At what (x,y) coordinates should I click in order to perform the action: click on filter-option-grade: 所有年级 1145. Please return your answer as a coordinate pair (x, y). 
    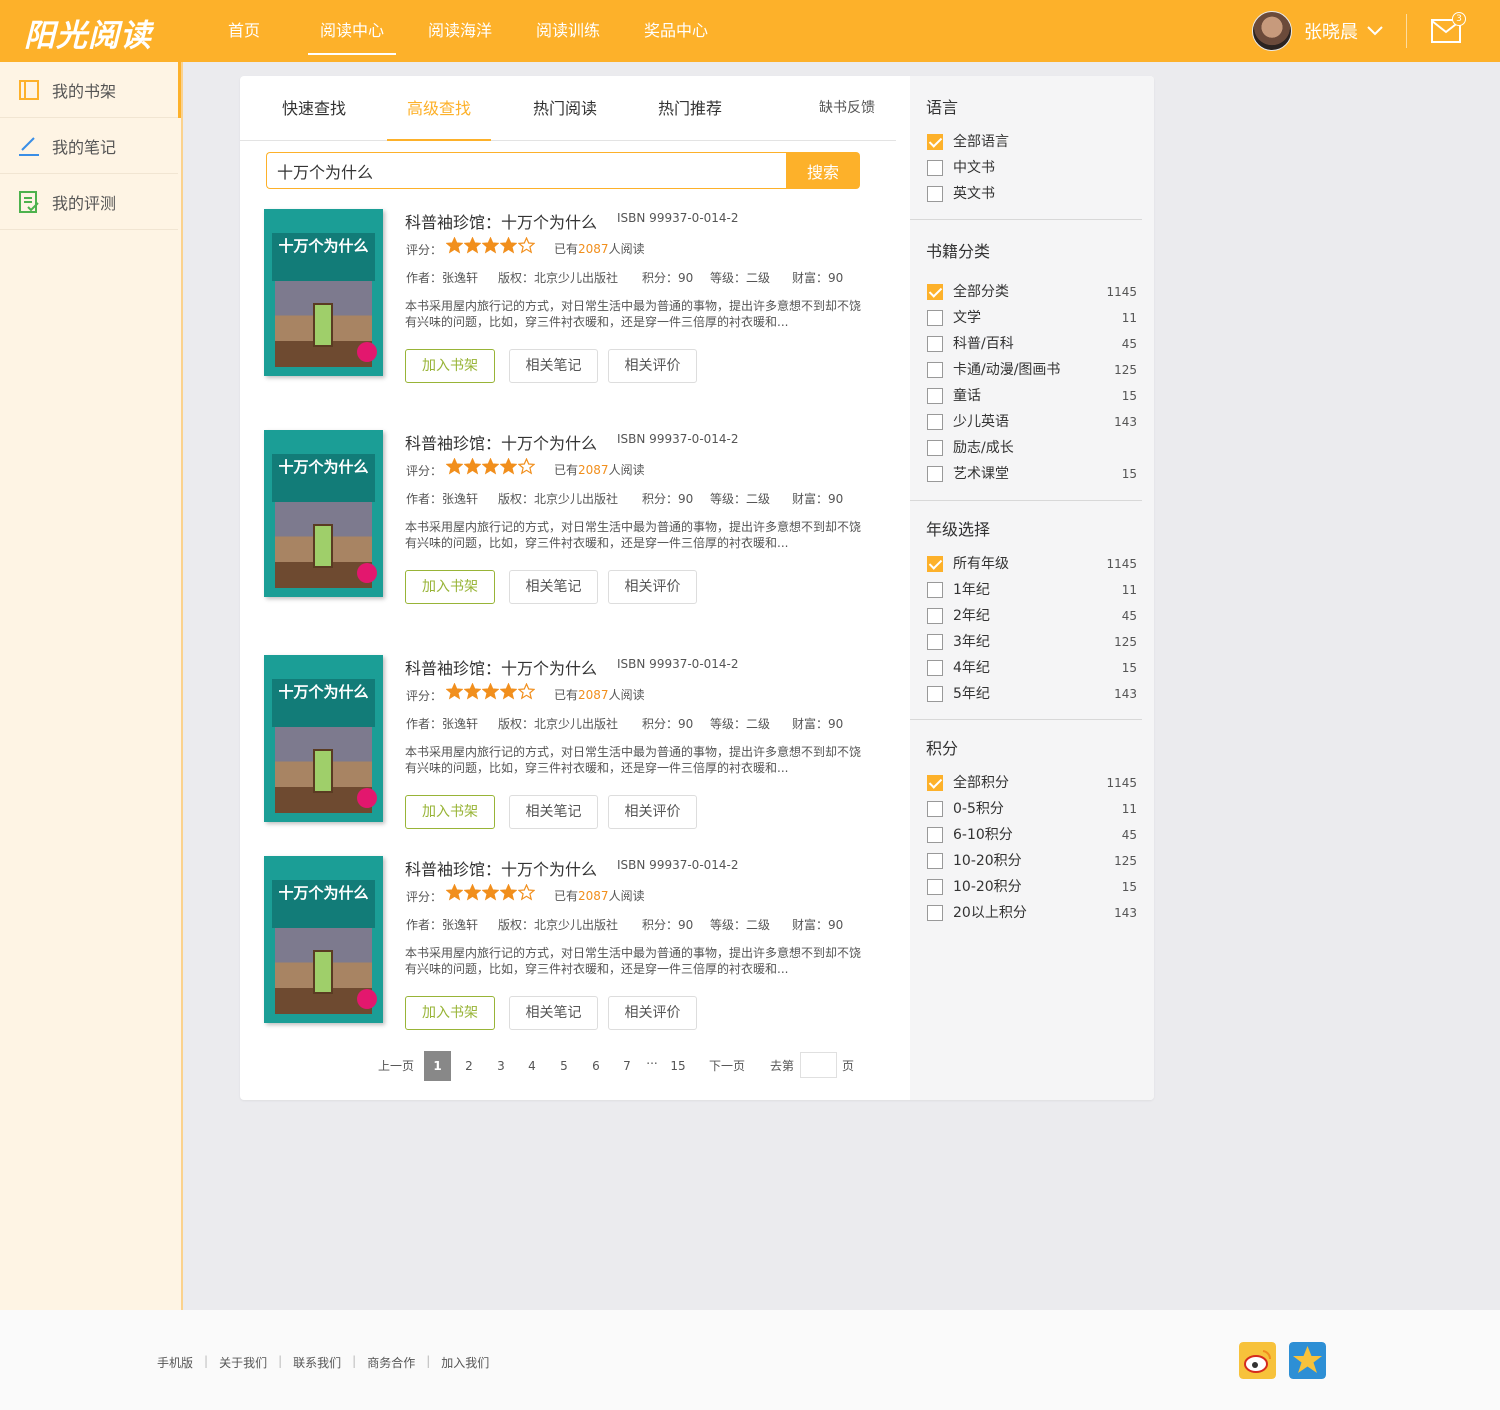
    Looking at the image, I should click on (1032, 564).